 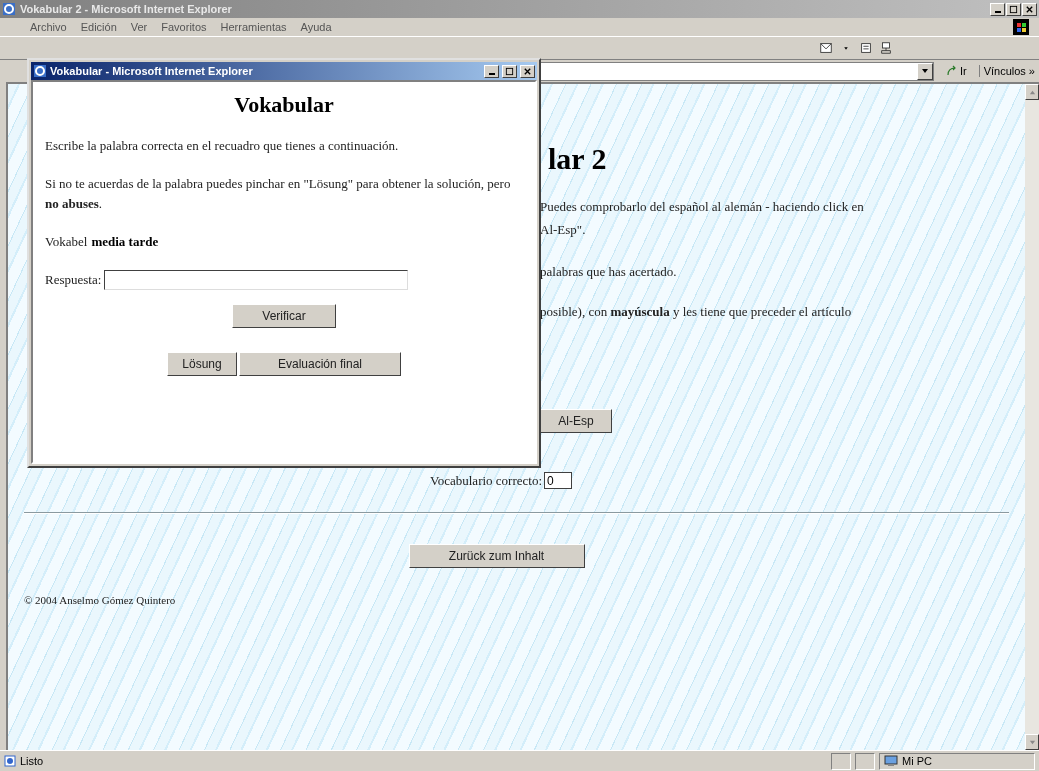 I want to click on window-title: Vokabular - Microsoft Internet Explorer, so click(x=151, y=71).